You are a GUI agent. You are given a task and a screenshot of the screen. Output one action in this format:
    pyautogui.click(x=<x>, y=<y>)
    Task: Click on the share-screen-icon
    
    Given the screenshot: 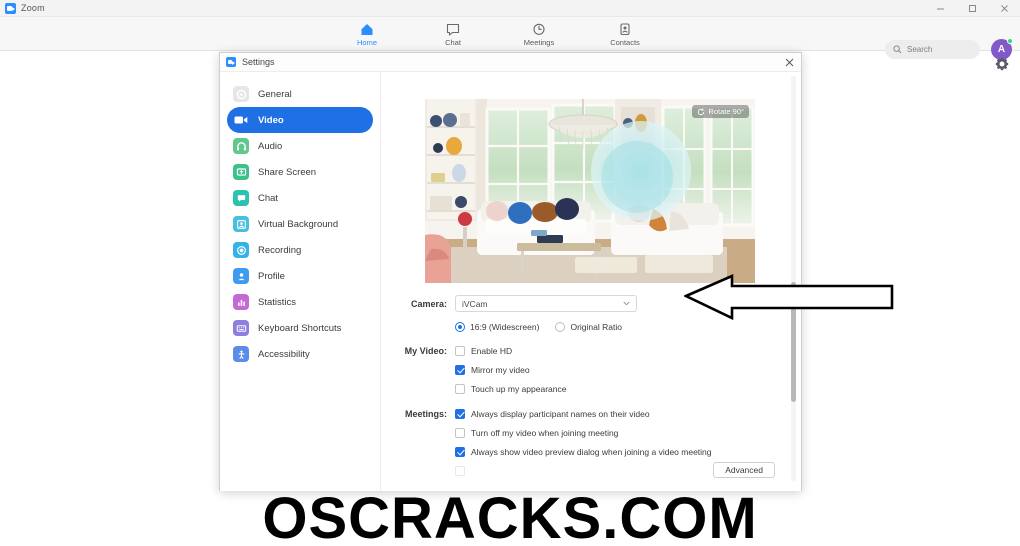 What is the action you would take?
    pyautogui.click(x=241, y=172)
    